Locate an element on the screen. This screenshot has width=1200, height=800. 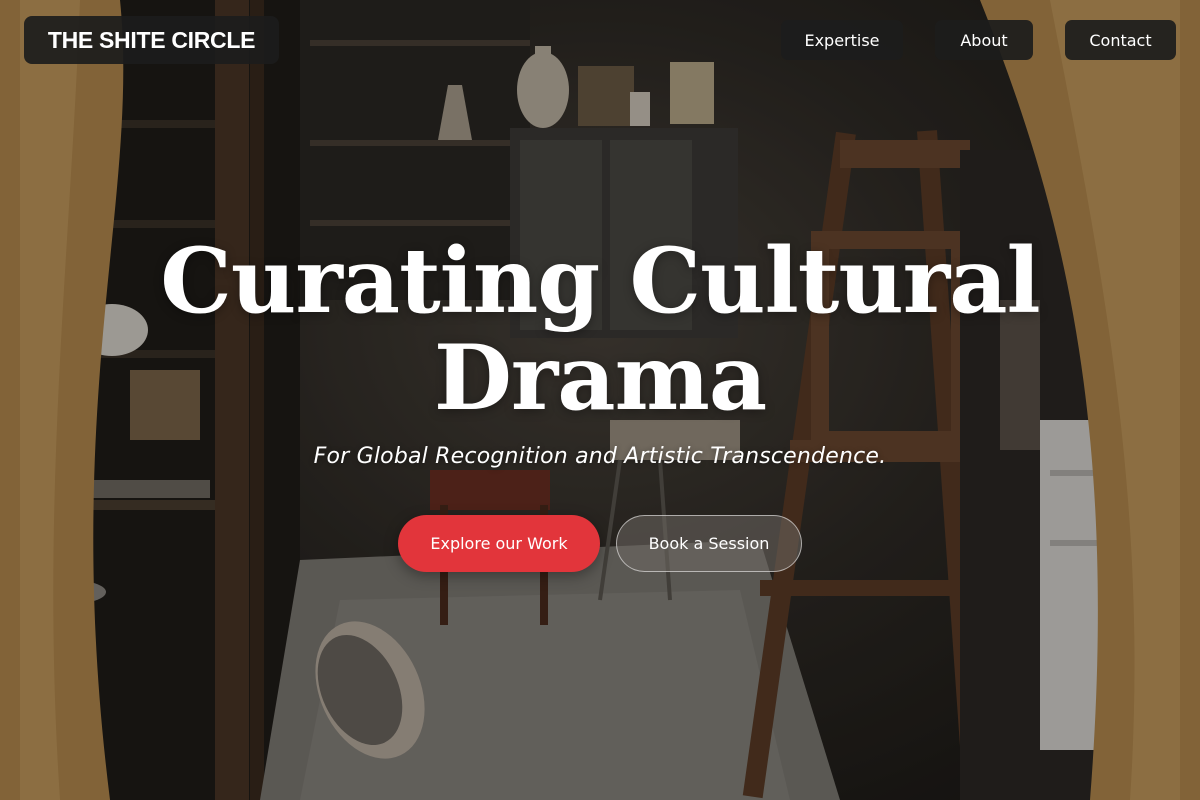
nav-about-button: About is located at coordinates (984, 40).